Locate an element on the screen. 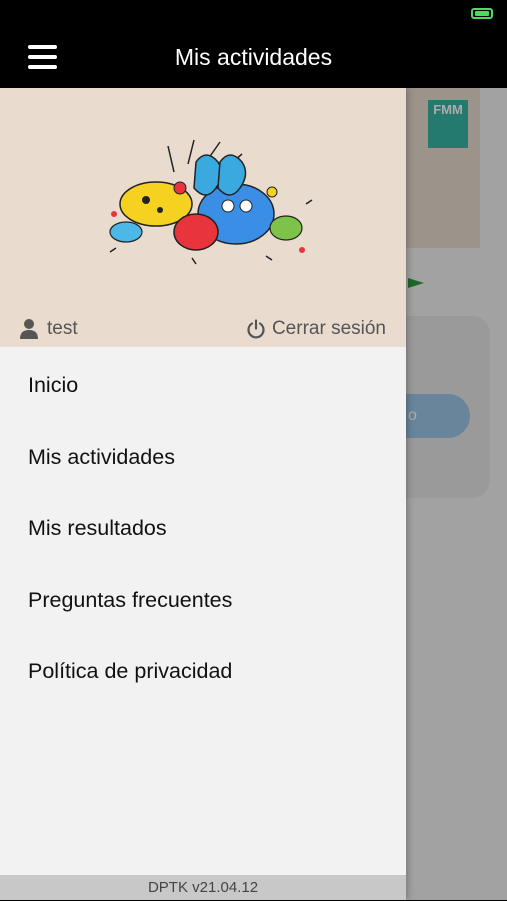  logout-button: Cerrar sesión is located at coordinates (316, 329).